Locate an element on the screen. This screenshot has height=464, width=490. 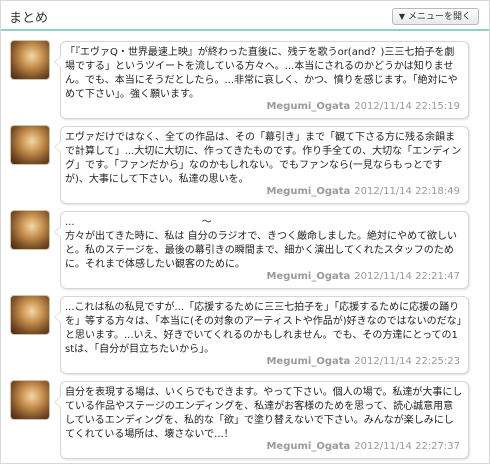
open-menu-button: ▼ メニューを開く is located at coordinates (435, 16).